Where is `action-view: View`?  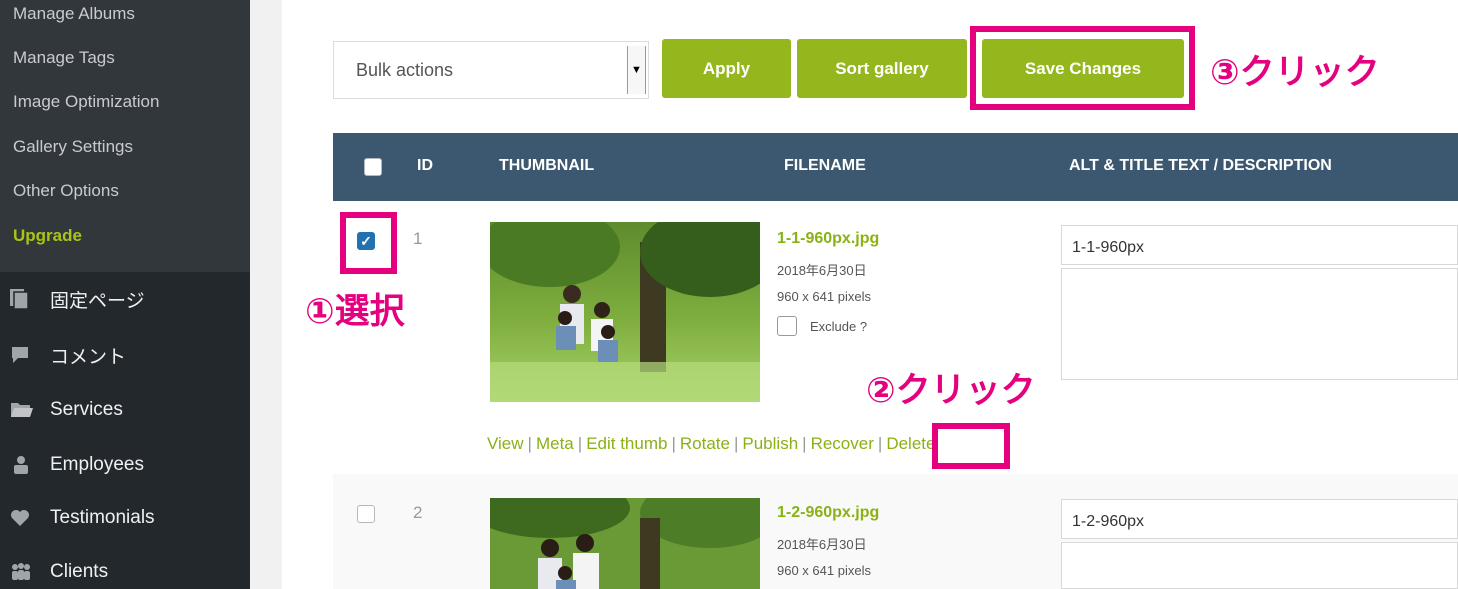 action-view: View is located at coordinates (505, 443).